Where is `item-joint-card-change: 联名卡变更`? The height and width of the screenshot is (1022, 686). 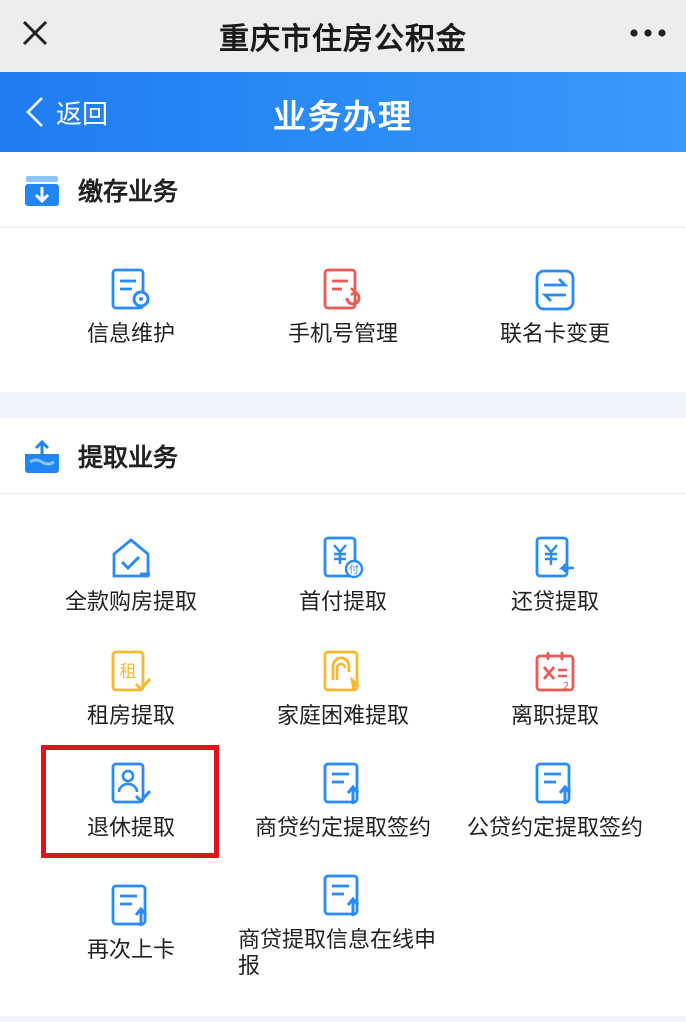
item-joint-card-change: 联名卡变更 is located at coordinates (555, 318).